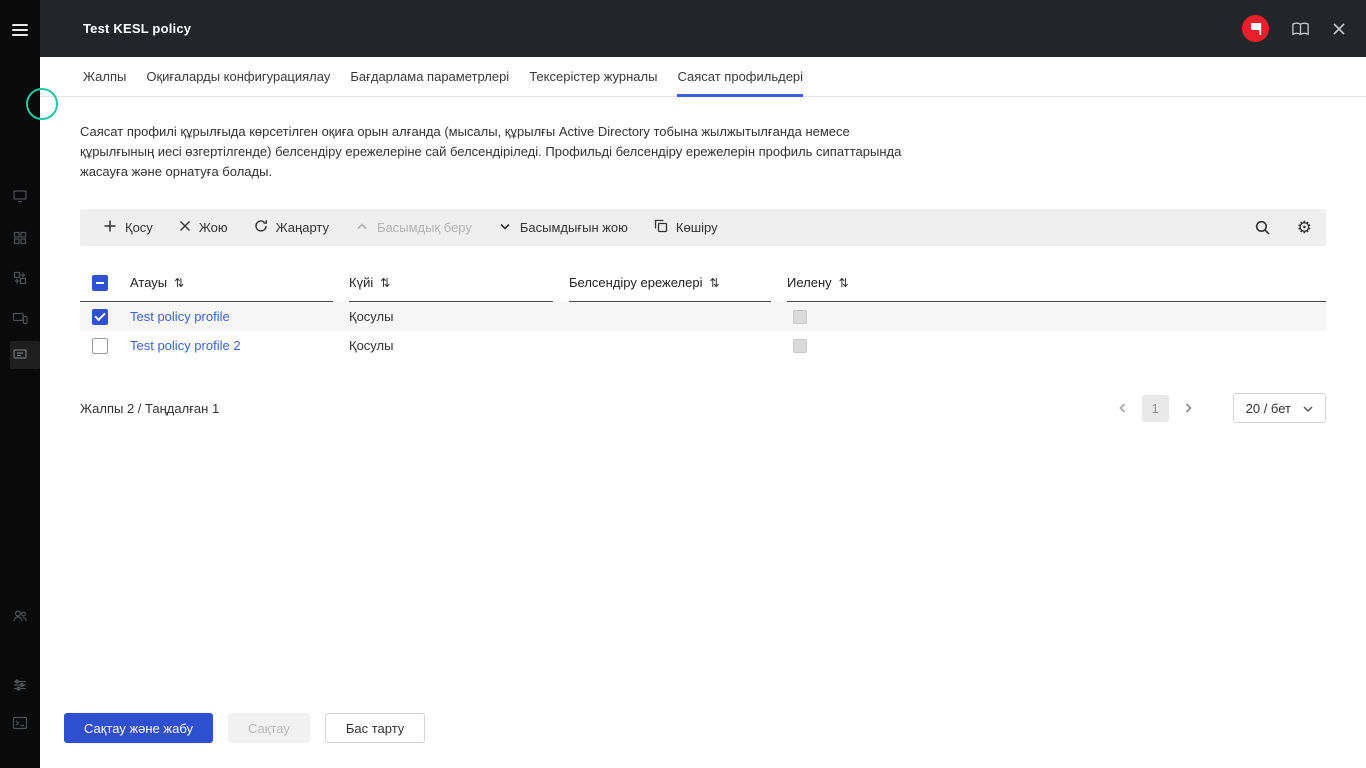 This screenshot has width=1366, height=768. What do you see at coordinates (1255, 28) in the screenshot?
I see `feedback-badge-icon` at bounding box center [1255, 28].